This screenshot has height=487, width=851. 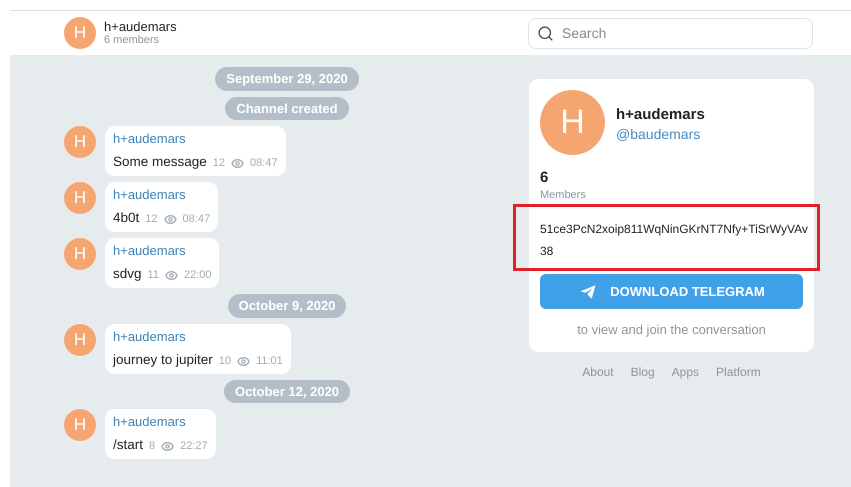 What do you see at coordinates (198, 275) in the screenshot?
I see `message-time: 22:00` at bounding box center [198, 275].